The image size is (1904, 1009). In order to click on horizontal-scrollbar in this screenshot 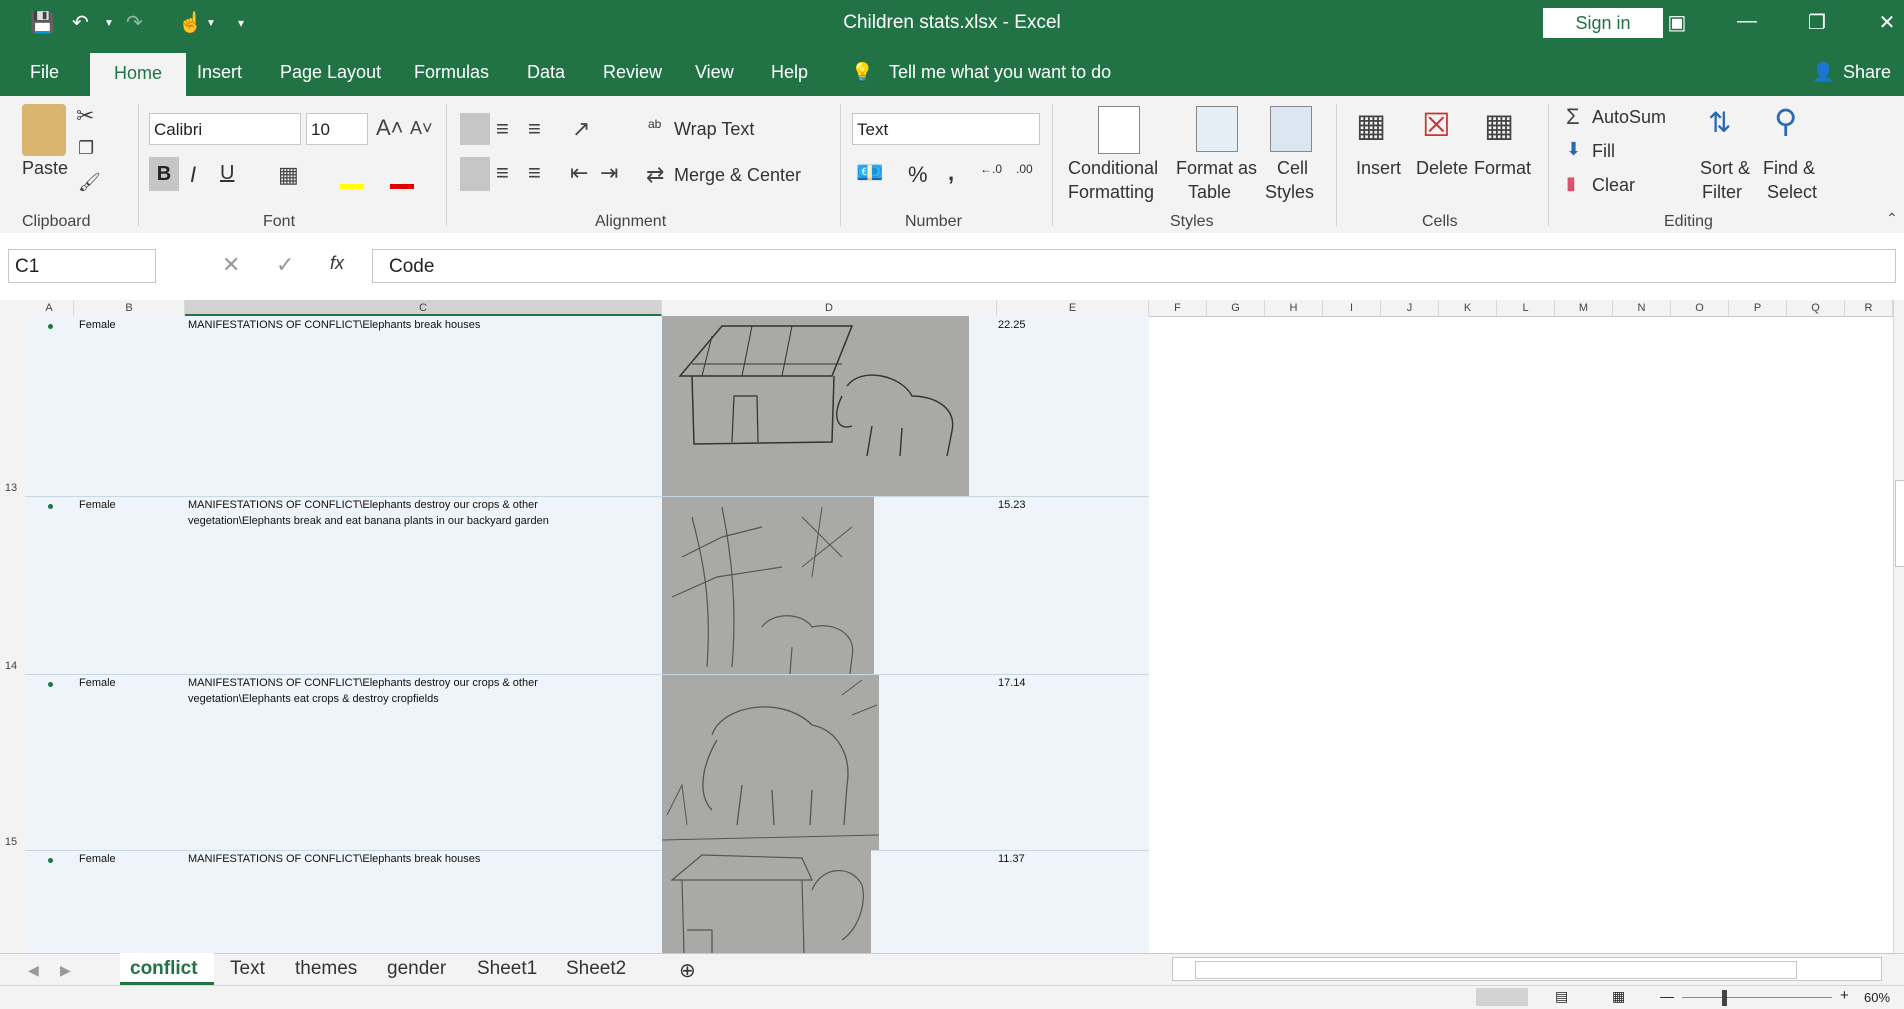, I will do `click(1527, 969)`.